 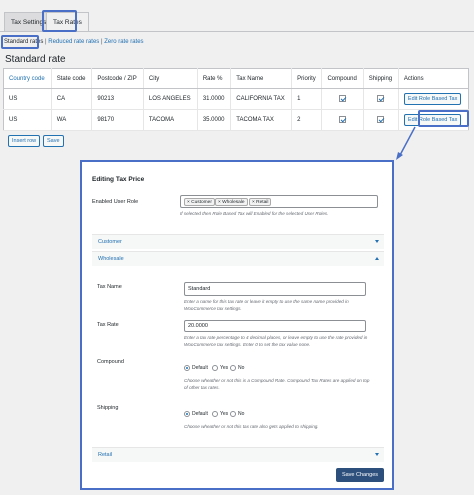 I want to click on role-tag-label: Wholesale, so click(x=233, y=202).